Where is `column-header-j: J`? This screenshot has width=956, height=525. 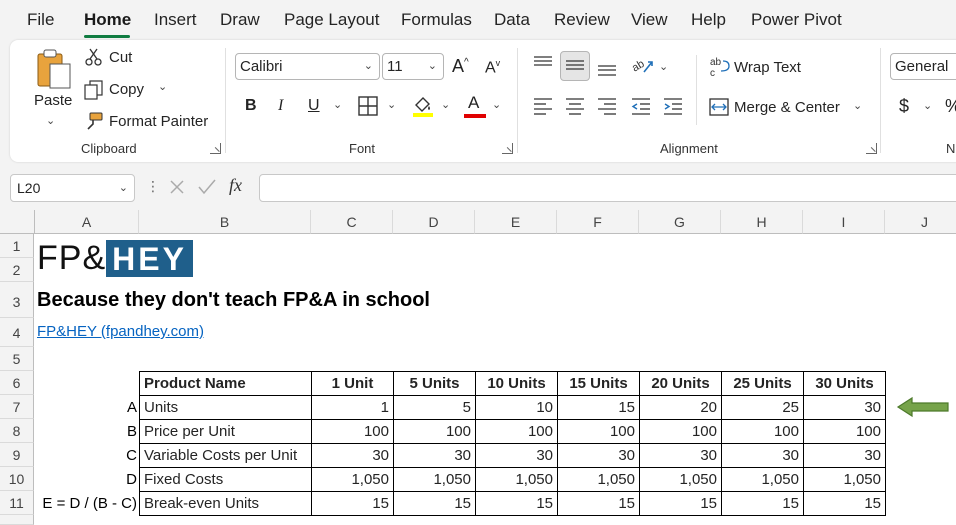
column-header-j: J is located at coordinates (920, 222).